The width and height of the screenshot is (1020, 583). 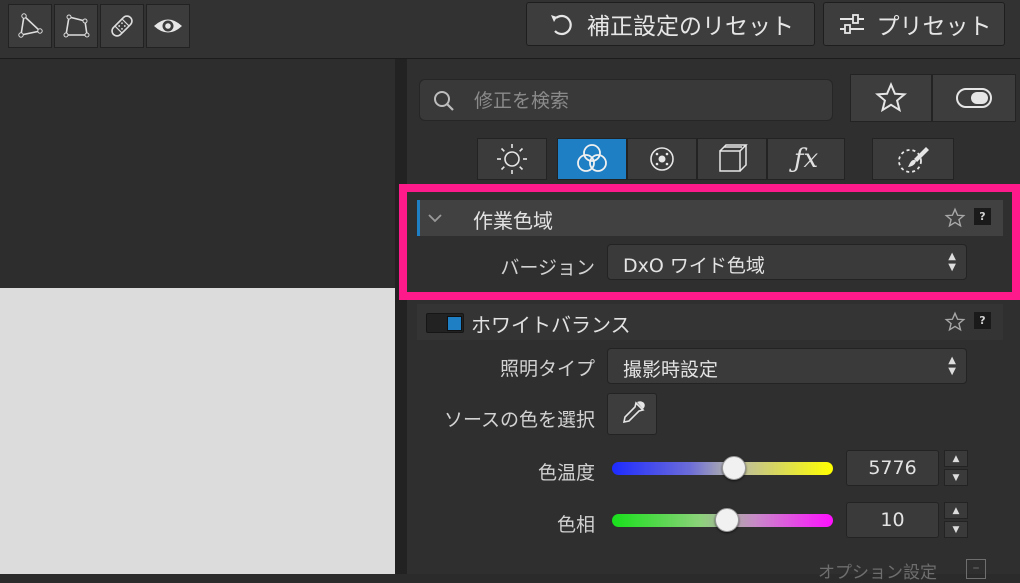 What do you see at coordinates (566, 473) in the screenshot?
I see `temperature-label: 色温度` at bounding box center [566, 473].